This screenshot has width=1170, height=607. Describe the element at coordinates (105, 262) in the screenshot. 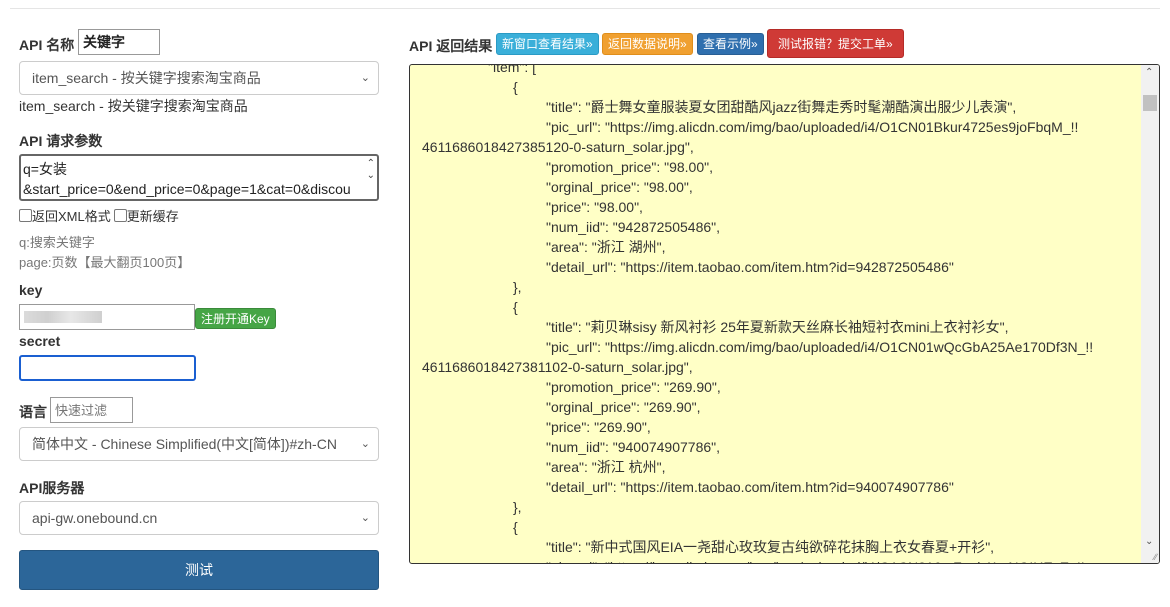

I see `hint-page: page:页数【最大翻页100页】` at that location.